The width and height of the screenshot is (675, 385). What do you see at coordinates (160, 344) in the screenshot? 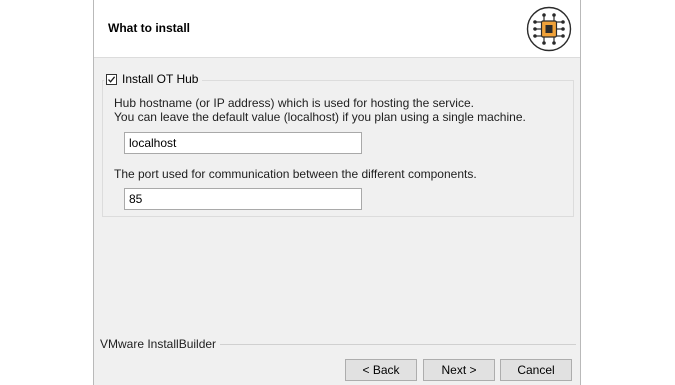
I see `installer-brand-label: VMware InstallBuilder` at bounding box center [160, 344].